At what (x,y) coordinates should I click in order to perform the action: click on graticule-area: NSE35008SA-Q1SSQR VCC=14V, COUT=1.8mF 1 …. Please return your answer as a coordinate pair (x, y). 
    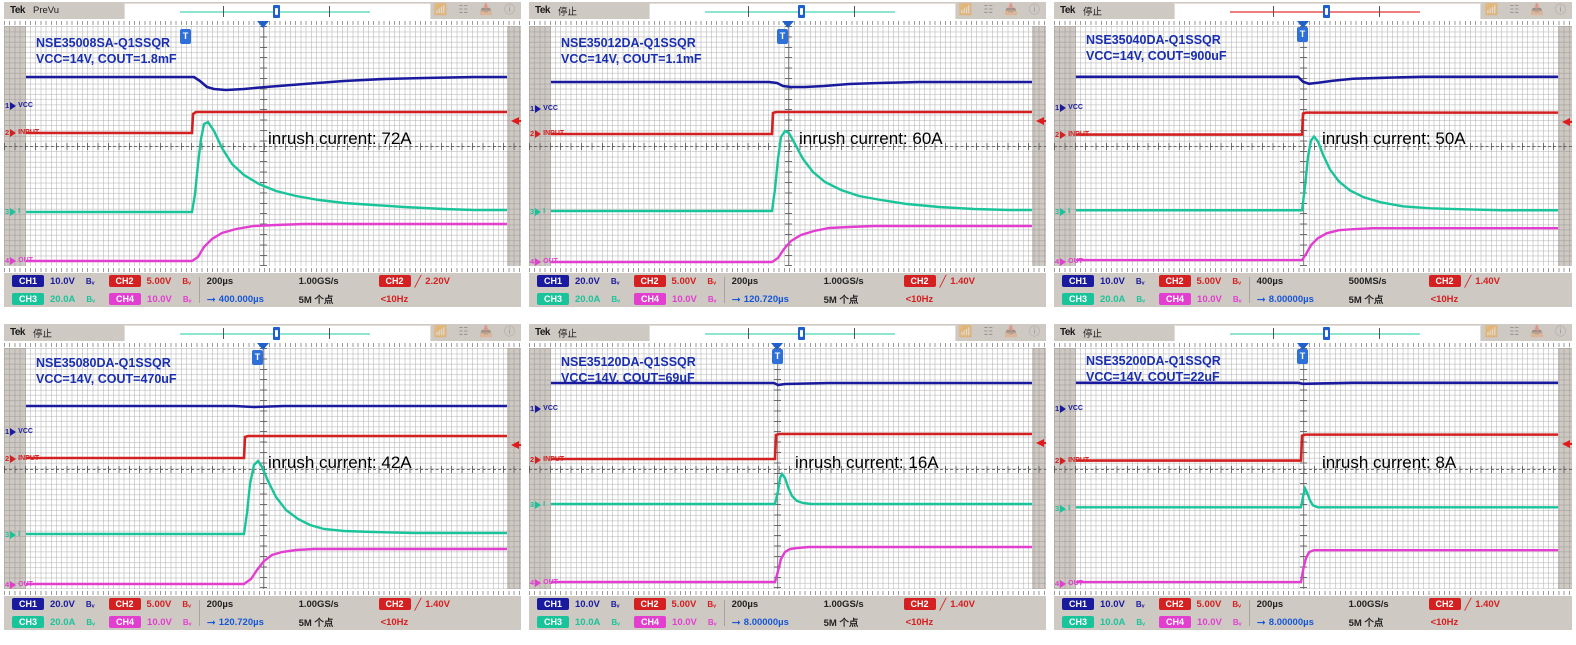
    Looking at the image, I should click on (262, 146).